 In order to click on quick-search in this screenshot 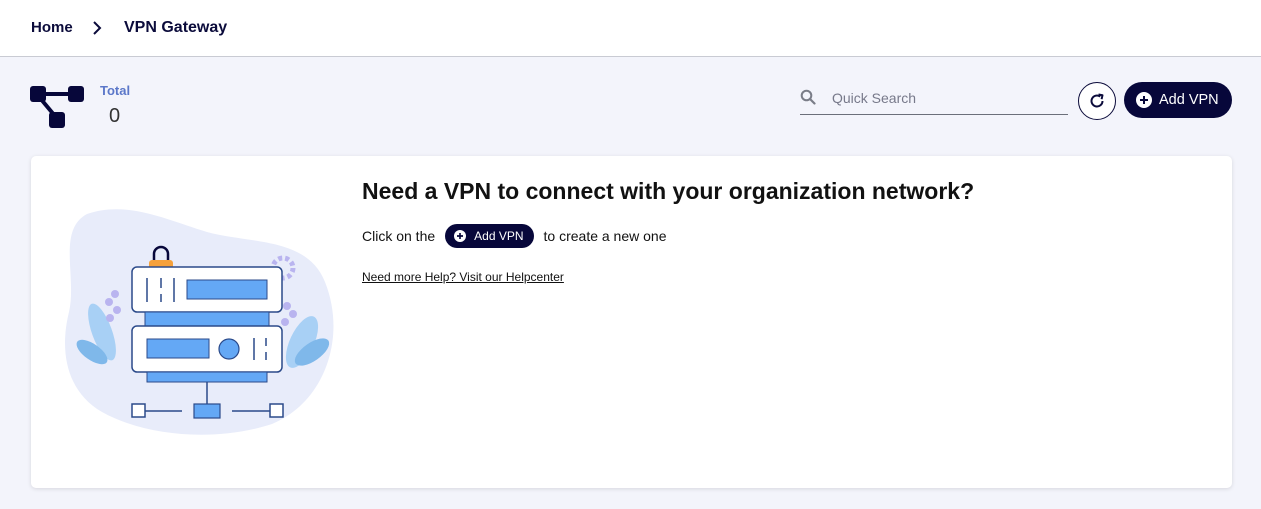, I will do `click(934, 98)`.